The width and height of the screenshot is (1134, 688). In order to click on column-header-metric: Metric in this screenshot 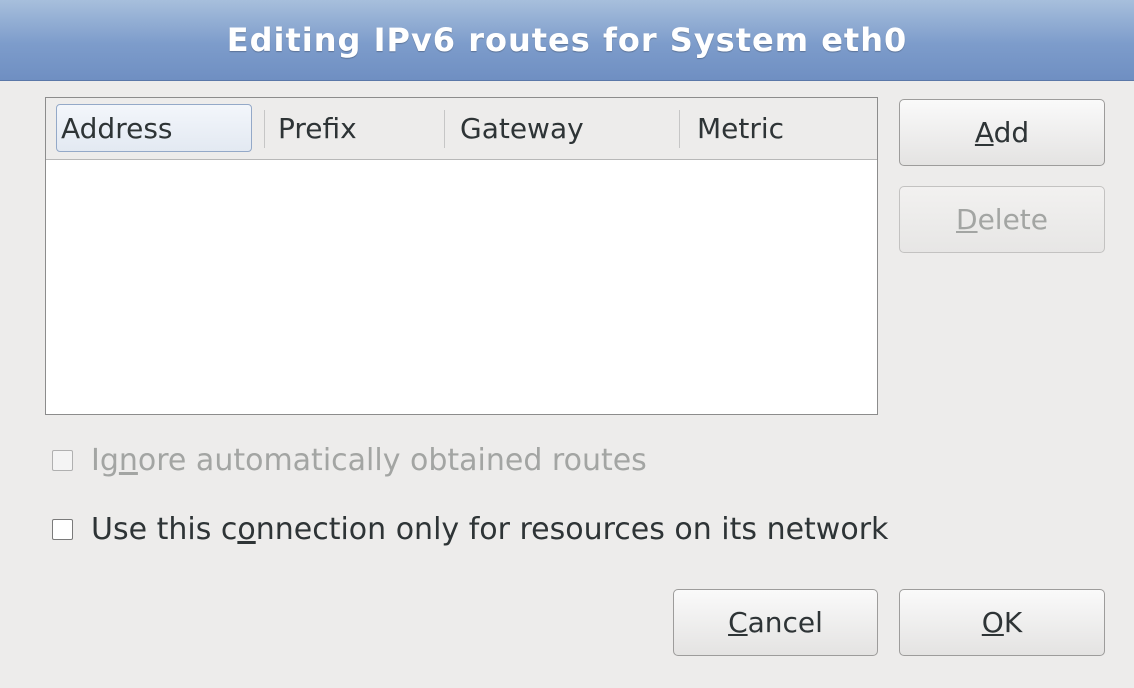, I will do `click(740, 128)`.